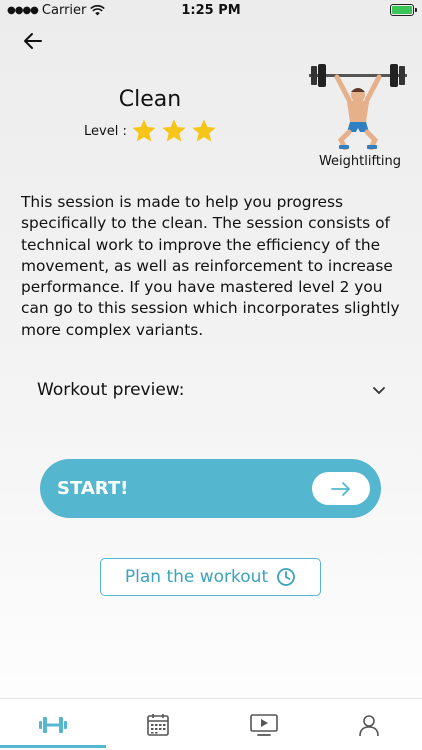 This screenshot has width=422, height=750. I want to click on tab-workouts, so click(53, 724).